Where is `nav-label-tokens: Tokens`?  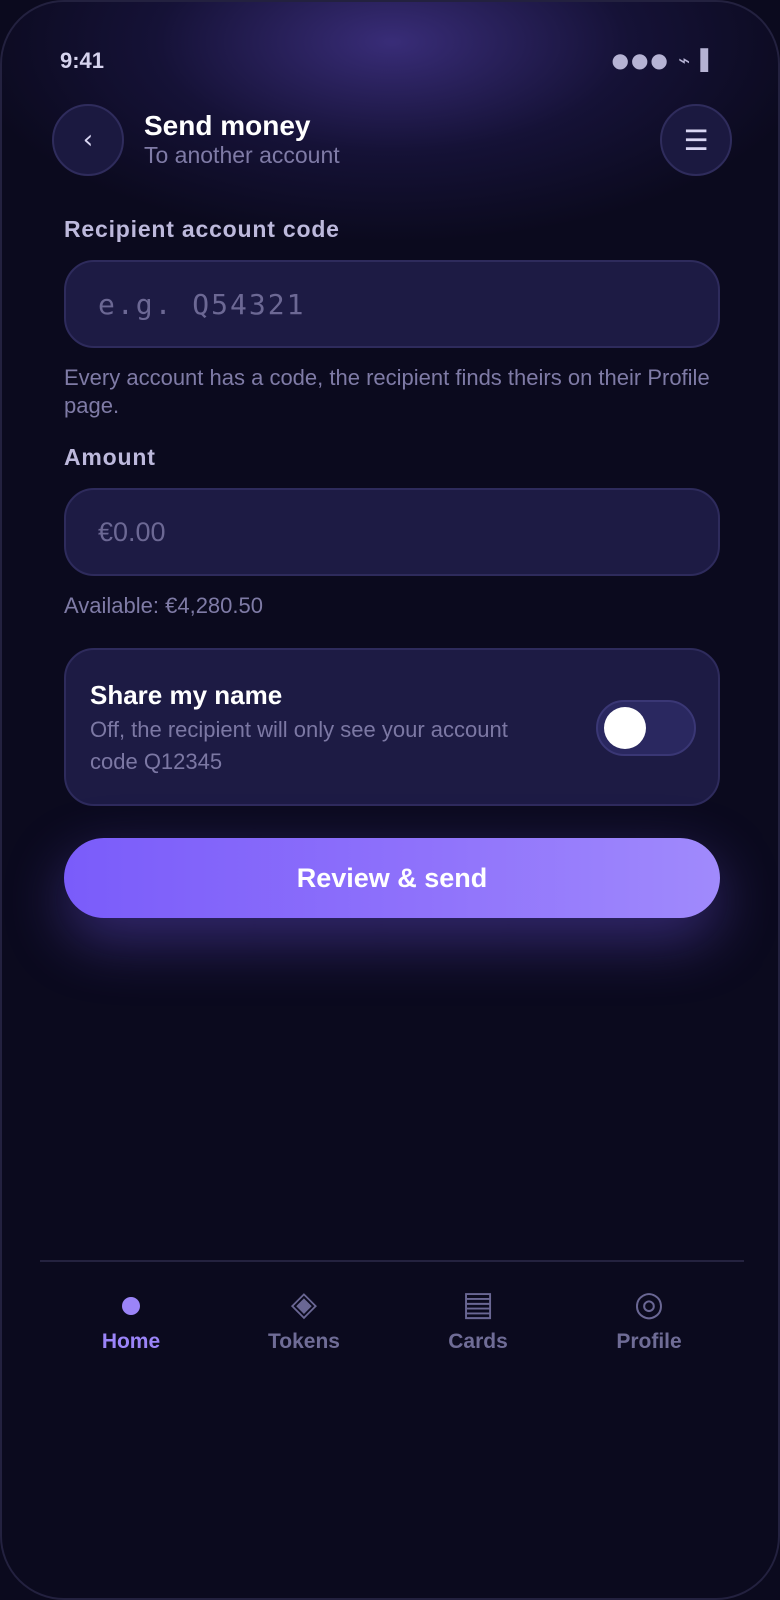 nav-label-tokens: Tokens is located at coordinates (304, 1341).